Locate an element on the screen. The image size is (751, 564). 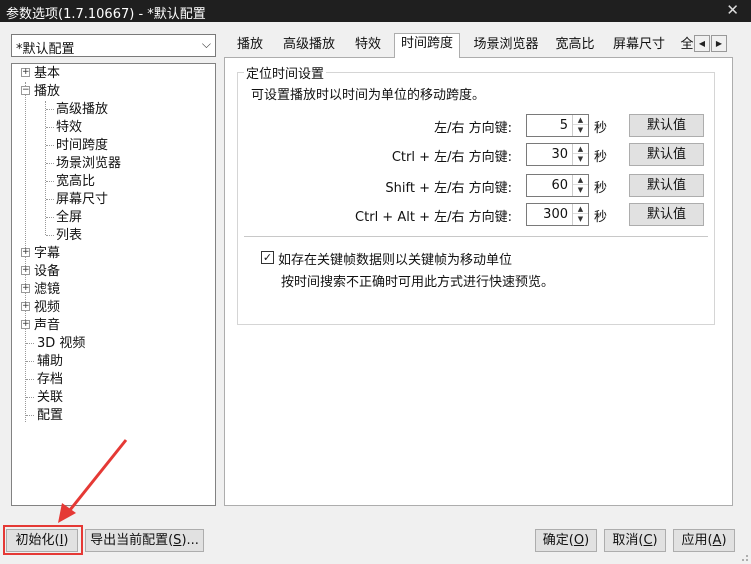
tree-item-video: + 视频 is located at coordinates (40, 307).